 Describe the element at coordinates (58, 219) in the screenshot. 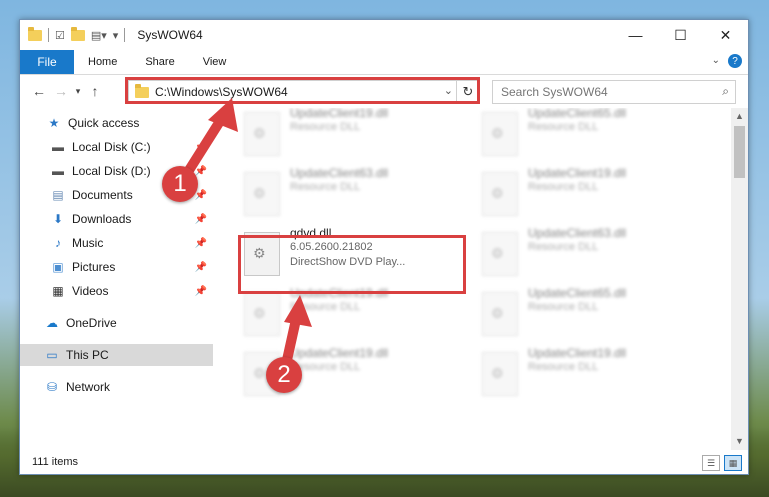

I see `download-icon: ⬇` at that location.